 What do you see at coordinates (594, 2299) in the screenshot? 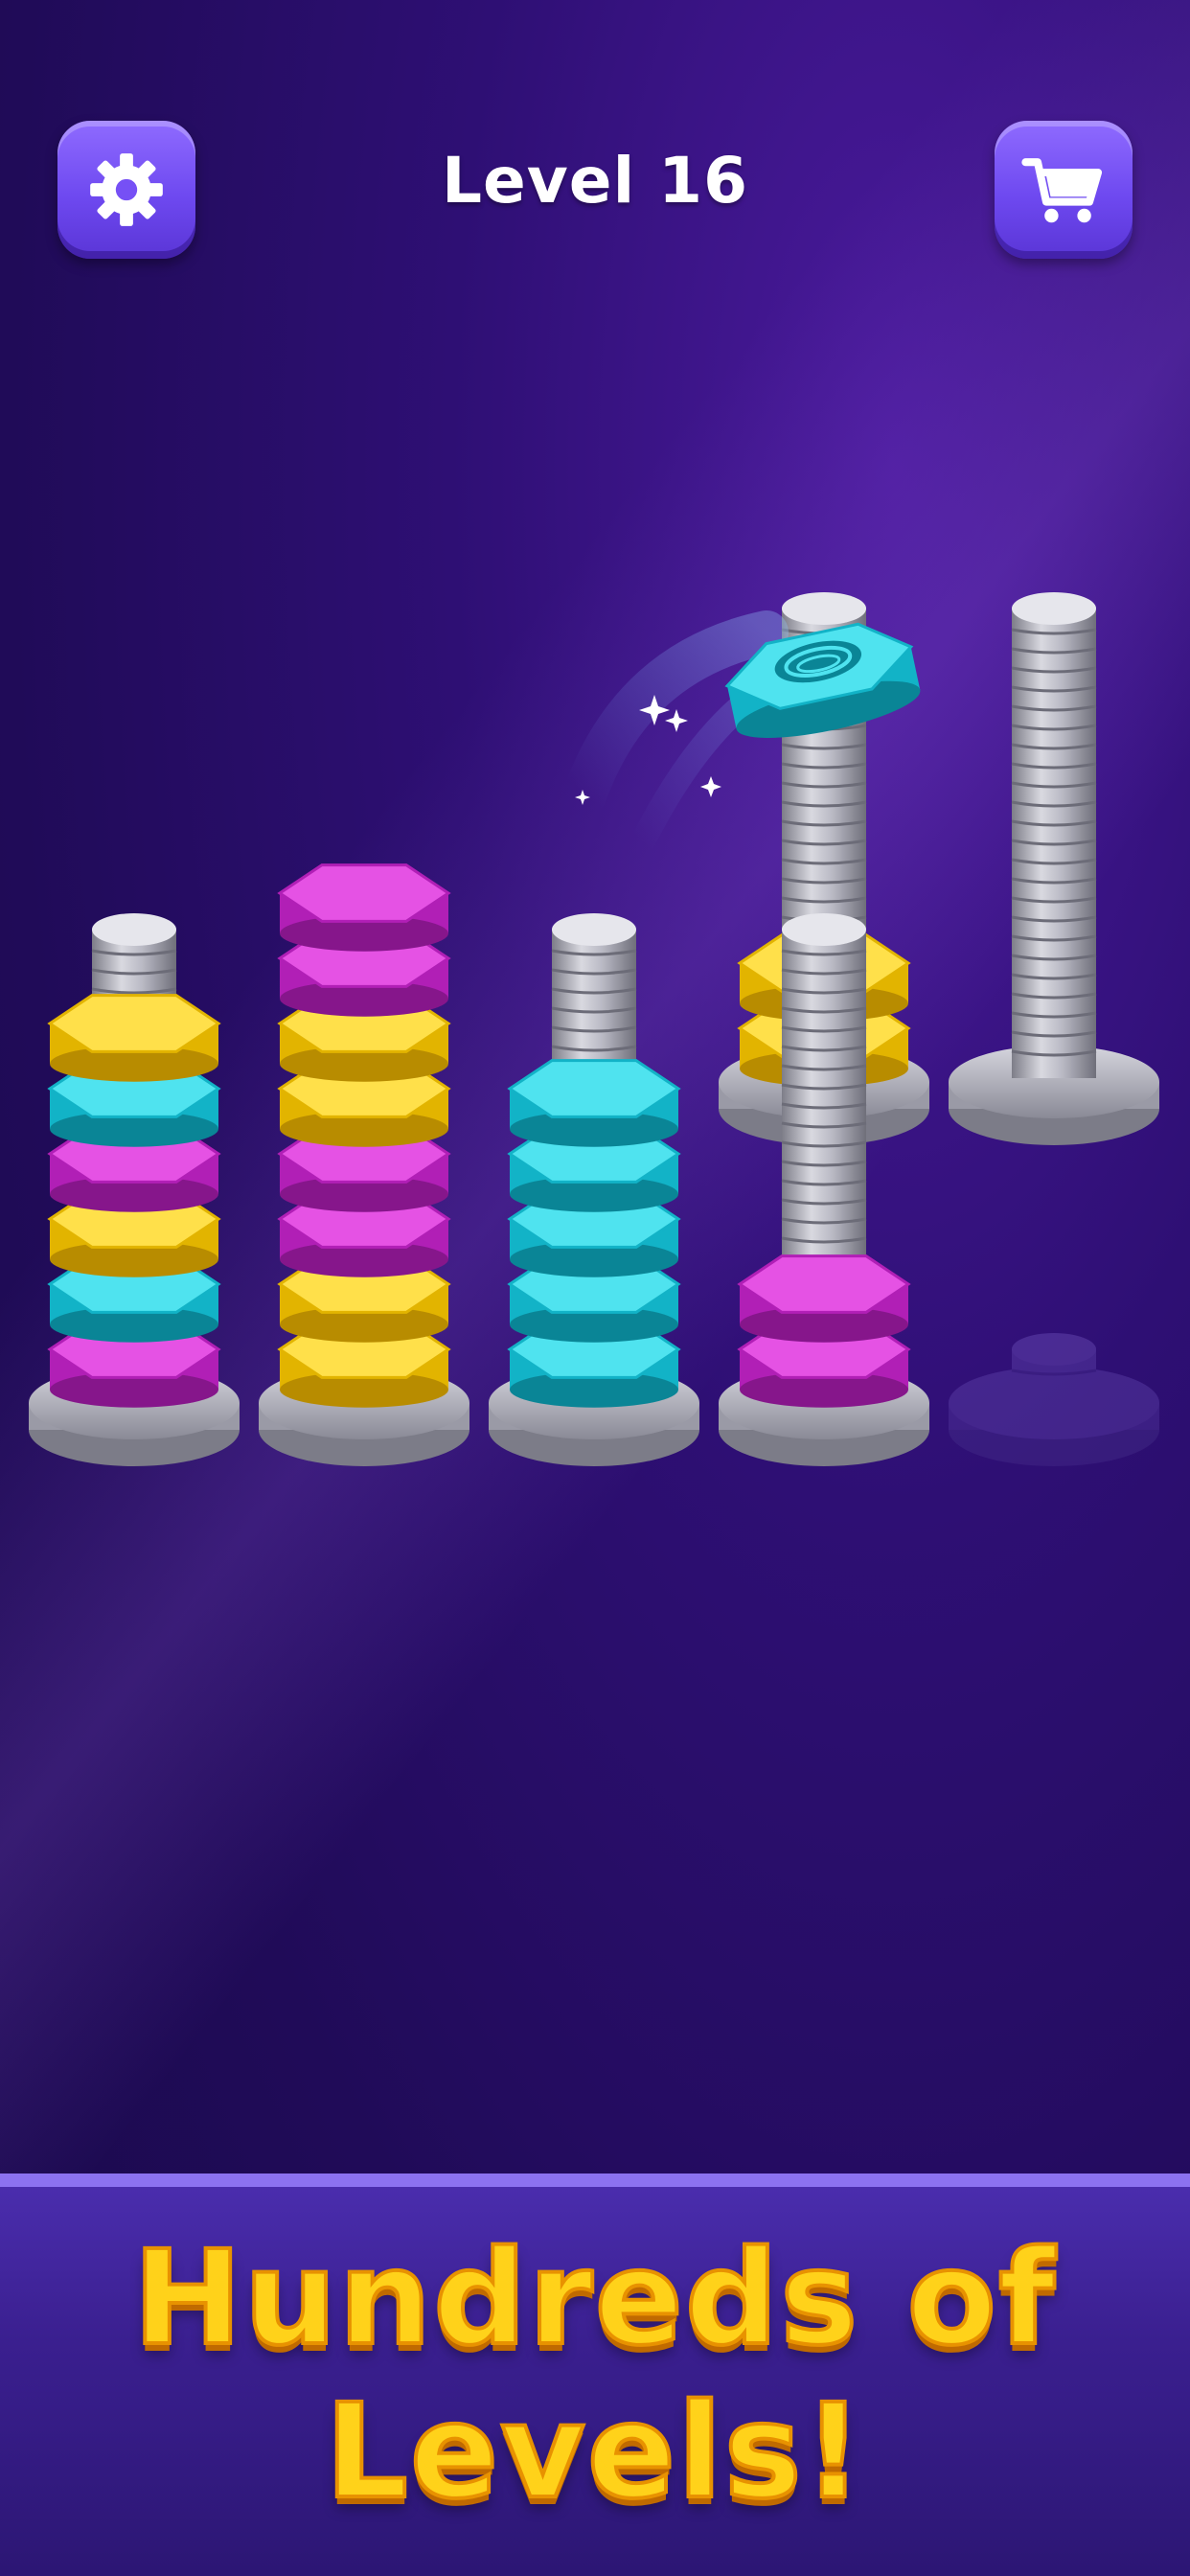
I see `banner-title-line1: Hundreds of` at bounding box center [594, 2299].